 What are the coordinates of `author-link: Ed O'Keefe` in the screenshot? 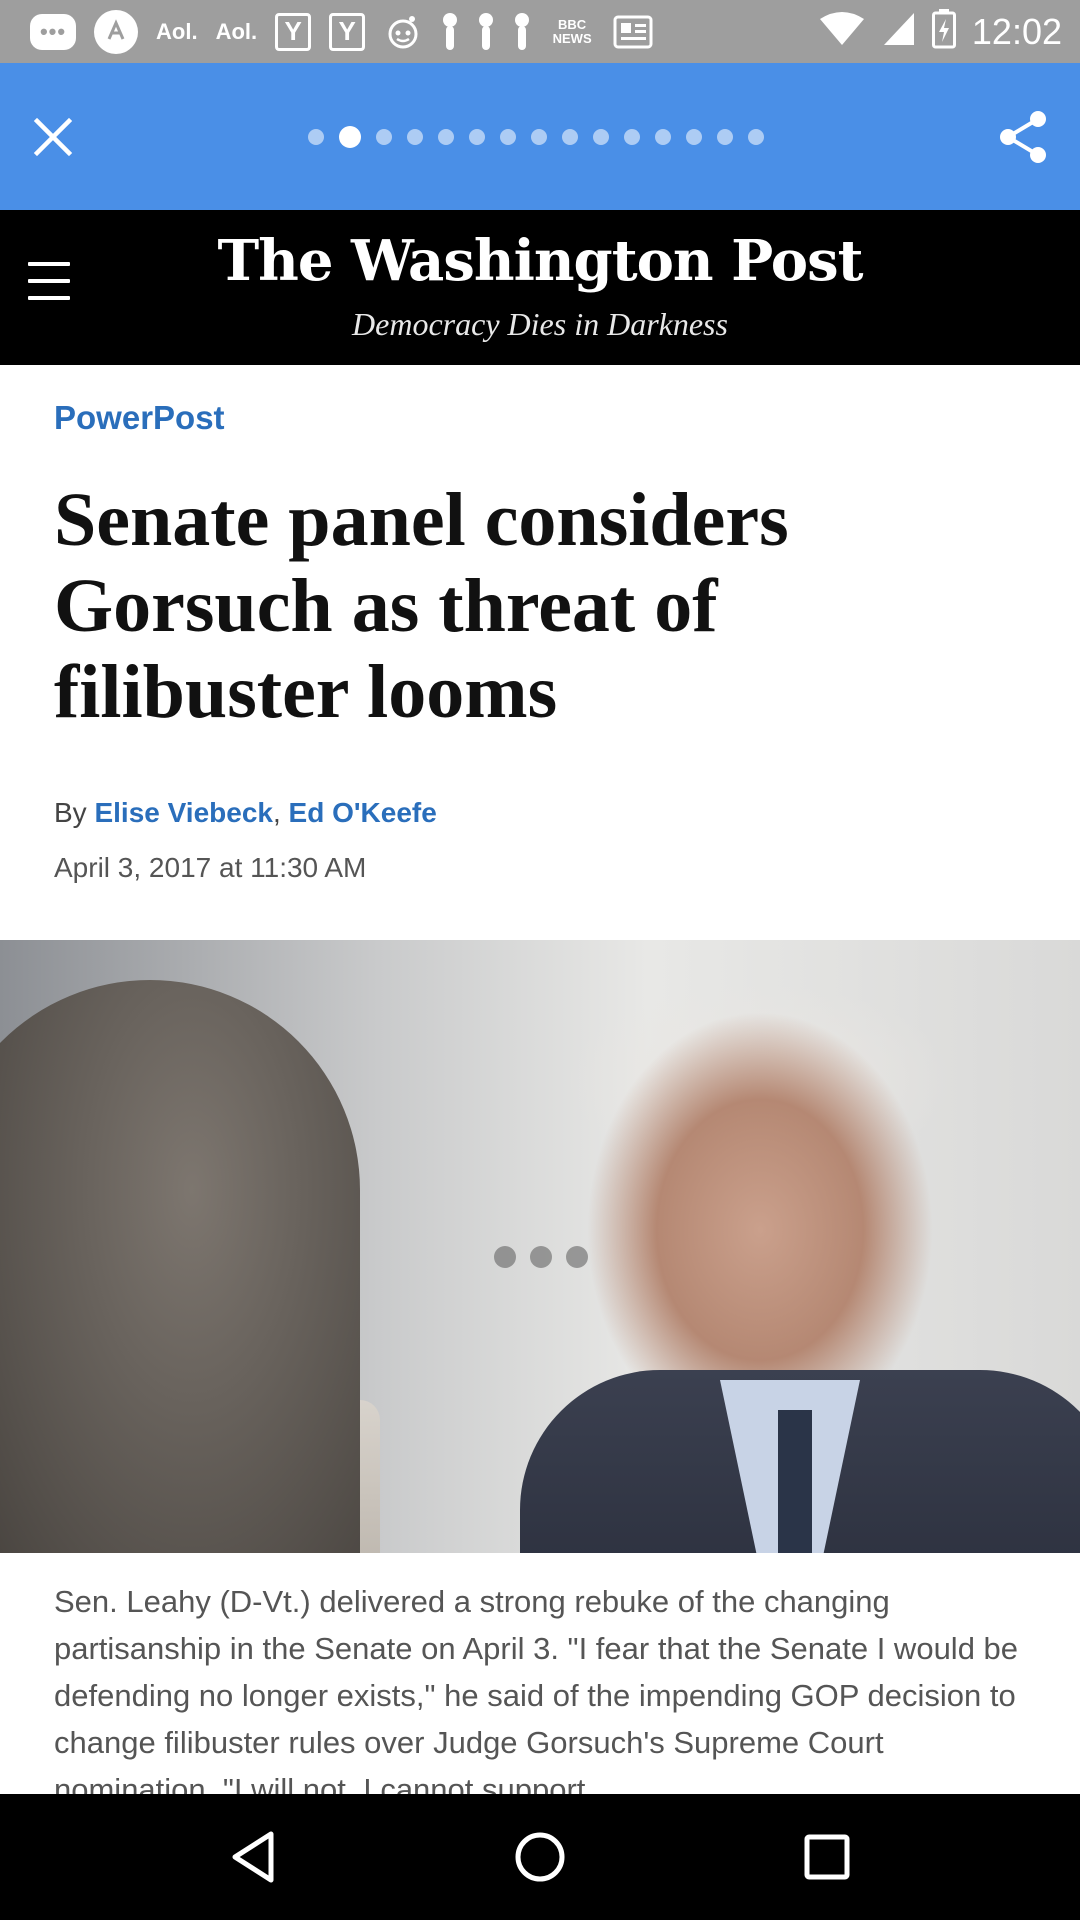 It's located at (363, 812).